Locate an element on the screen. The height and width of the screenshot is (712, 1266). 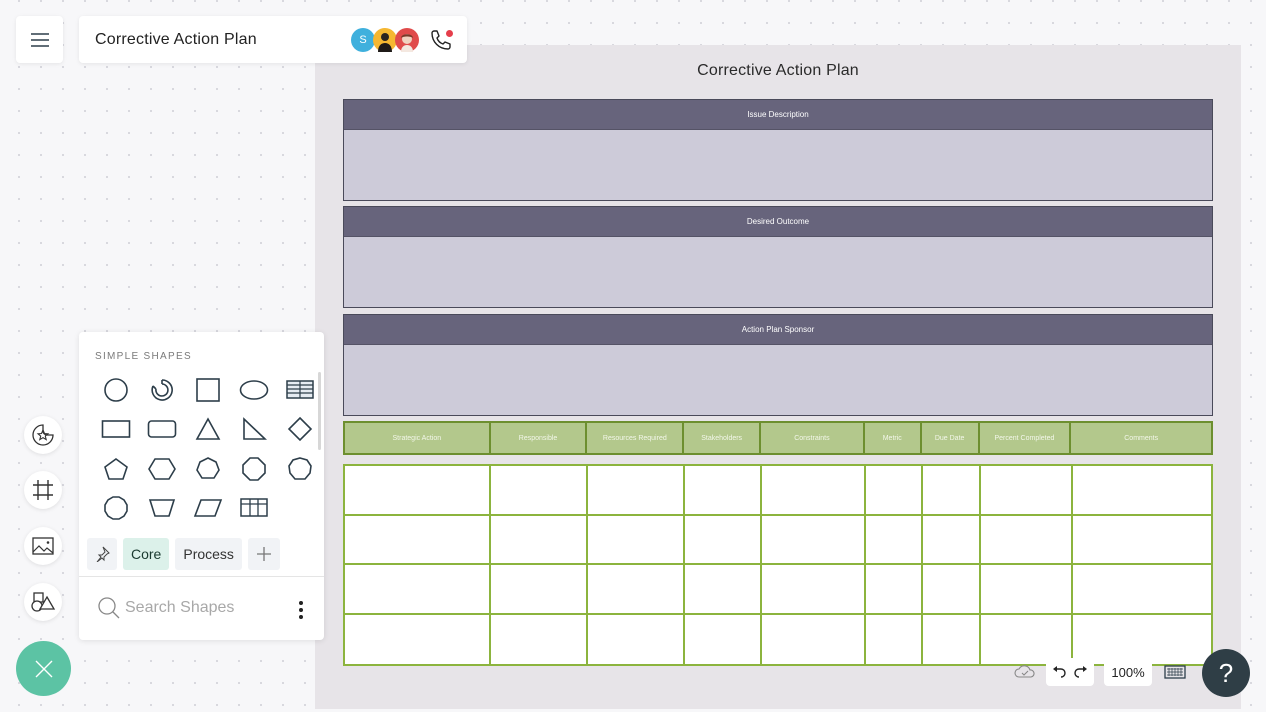
column-header: Responsible is located at coordinates (539, 438).